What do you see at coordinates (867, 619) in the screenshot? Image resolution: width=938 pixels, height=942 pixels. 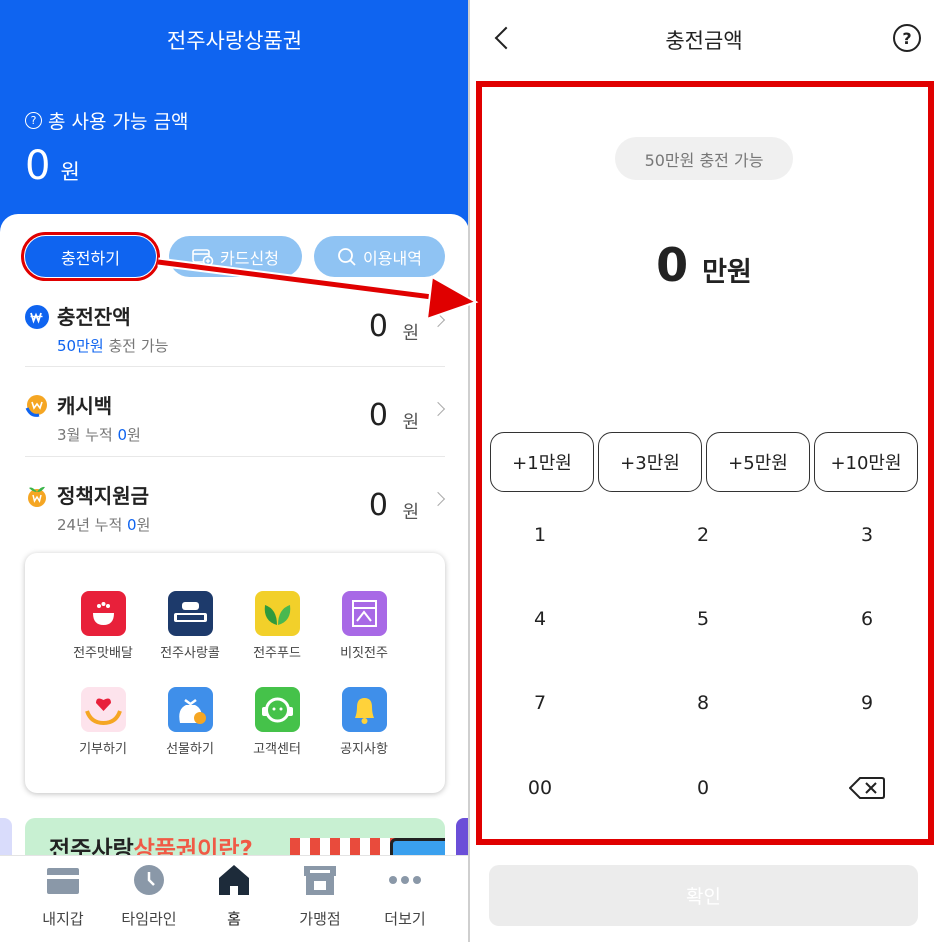 I see `keypad-key-6: 6` at bounding box center [867, 619].